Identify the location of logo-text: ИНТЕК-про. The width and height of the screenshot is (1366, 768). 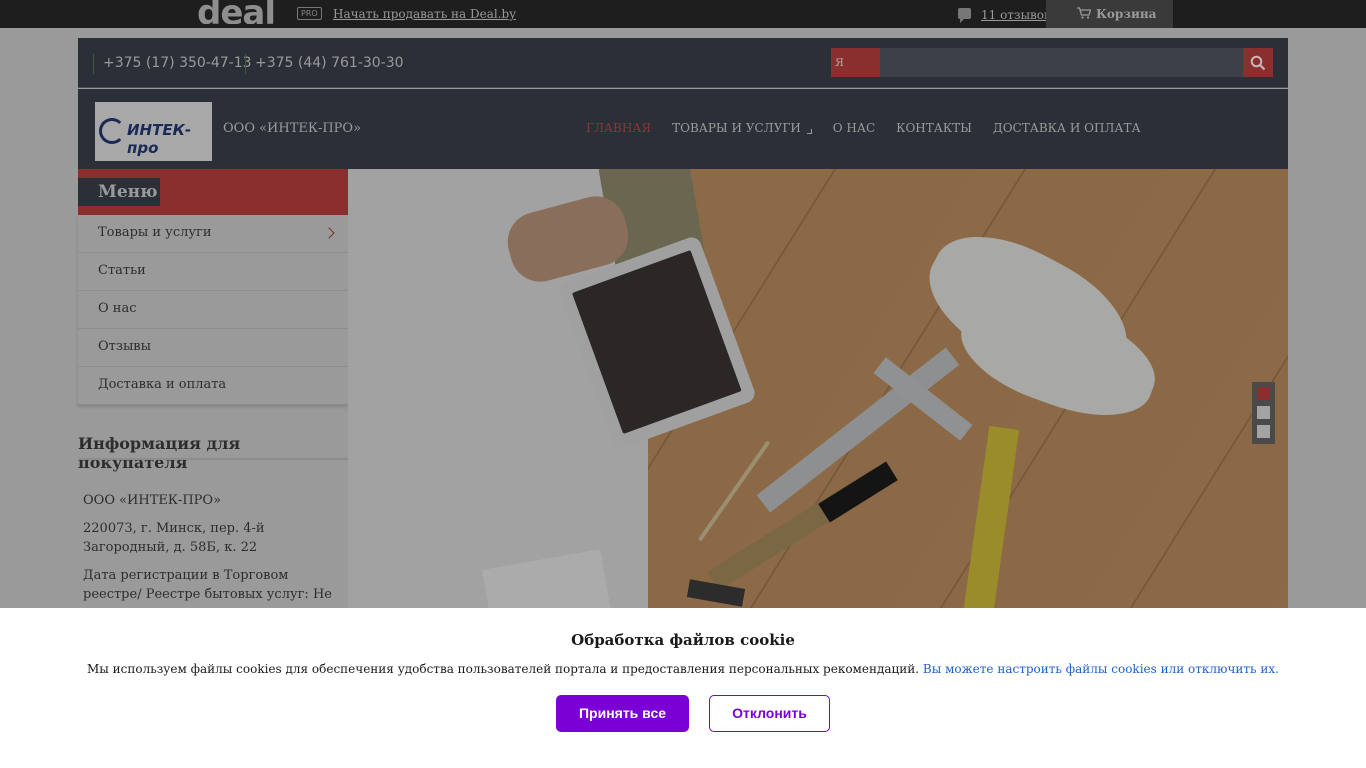
(159, 139).